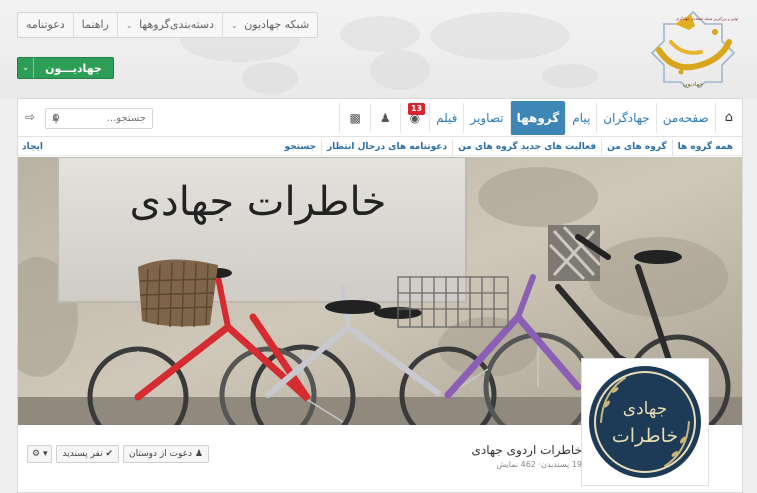 The image size is (757, 493). Describe the element at coordinates (32, 147) in the screenshot. I see `create-group-link: ایجاد` at that location.